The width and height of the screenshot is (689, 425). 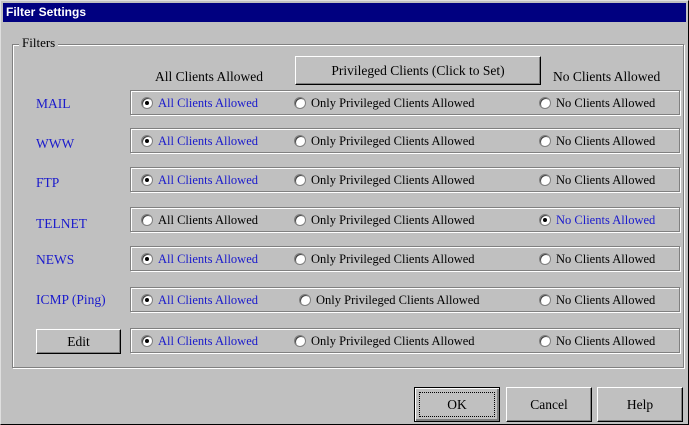 I want to click on focus-rect, so click(x=457, y=404).